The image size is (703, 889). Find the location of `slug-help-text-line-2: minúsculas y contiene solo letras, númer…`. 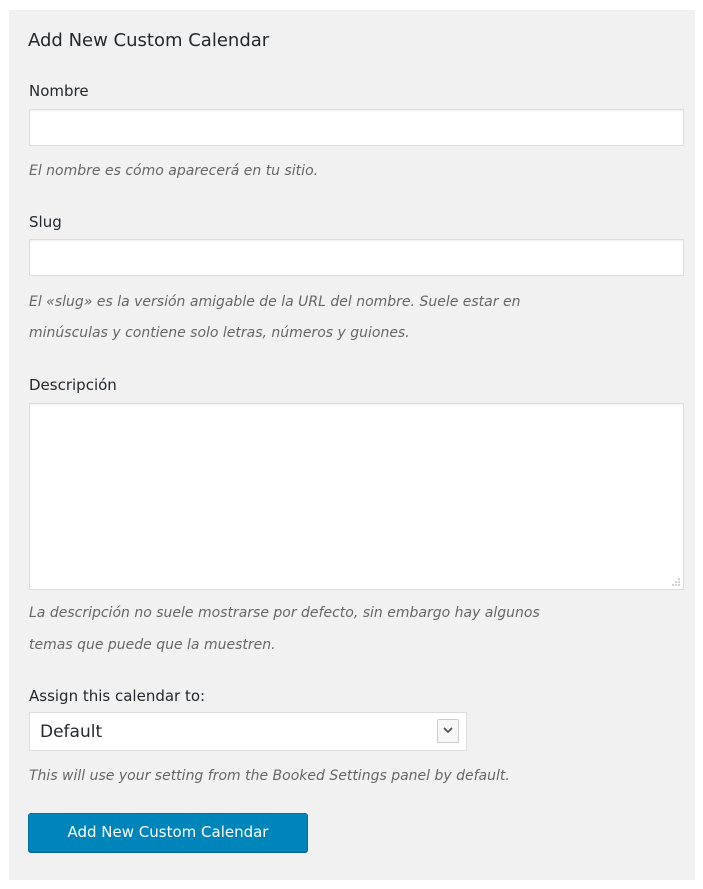

slug-help-text-line-2: minúsculas y contiene solo letras, númer… is located at coordinates (219, 333).